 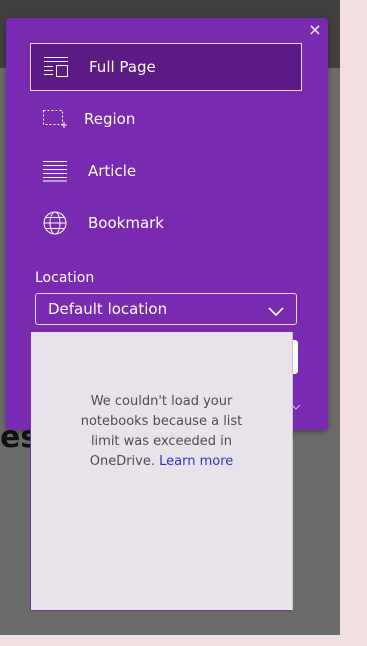 I want to click on region-icon, so click(x=55, y=119).